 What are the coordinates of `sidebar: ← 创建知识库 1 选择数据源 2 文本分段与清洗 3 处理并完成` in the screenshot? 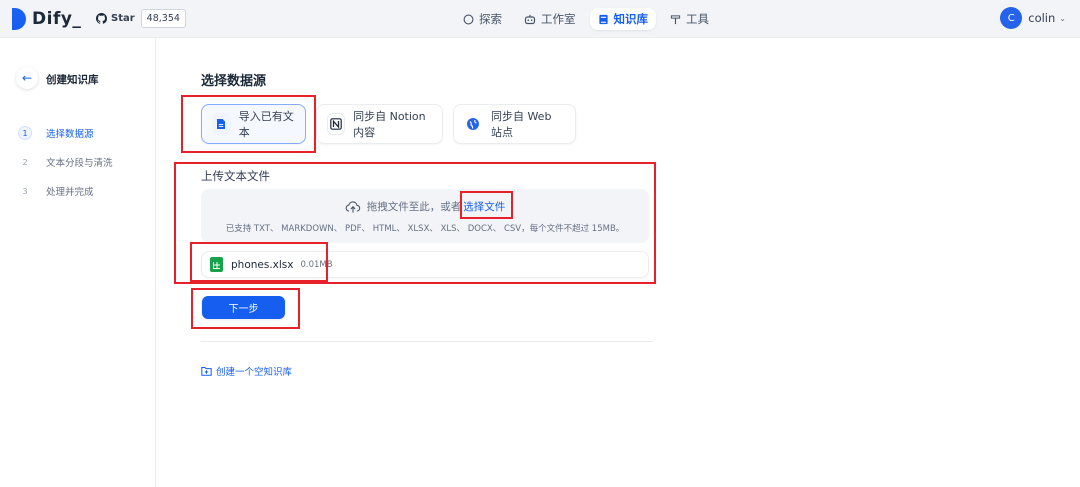 It's located at (78, 262).